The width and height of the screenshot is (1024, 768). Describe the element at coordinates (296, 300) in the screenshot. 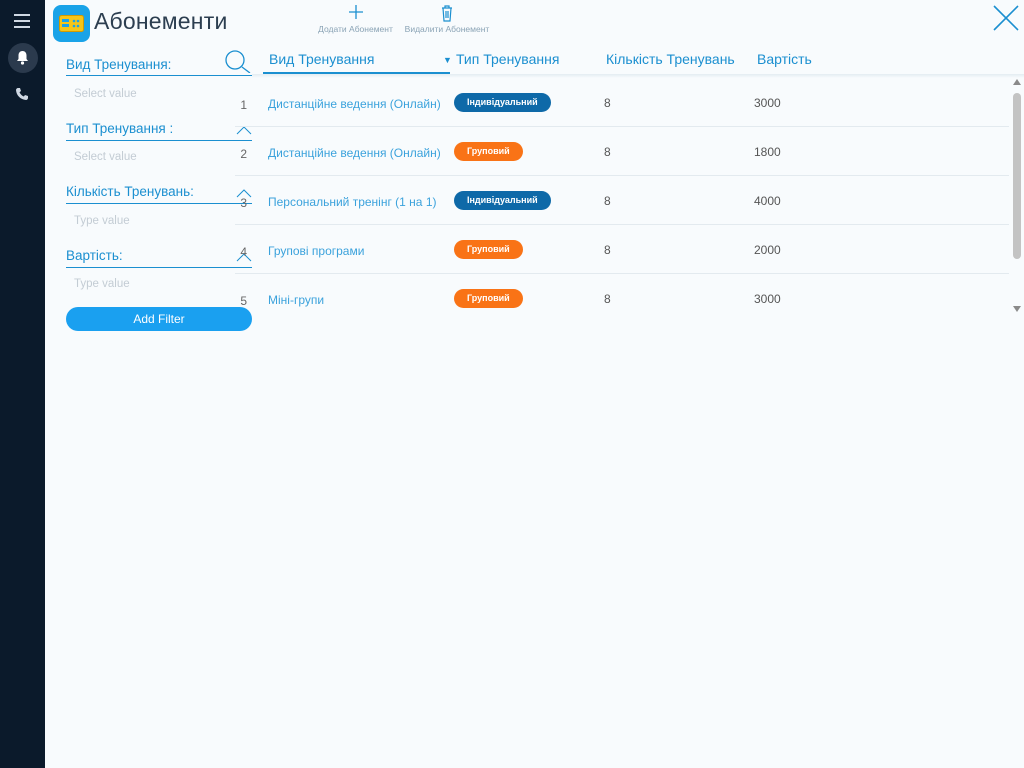

I see `training-kind-cell: Міні-групи` at that location.